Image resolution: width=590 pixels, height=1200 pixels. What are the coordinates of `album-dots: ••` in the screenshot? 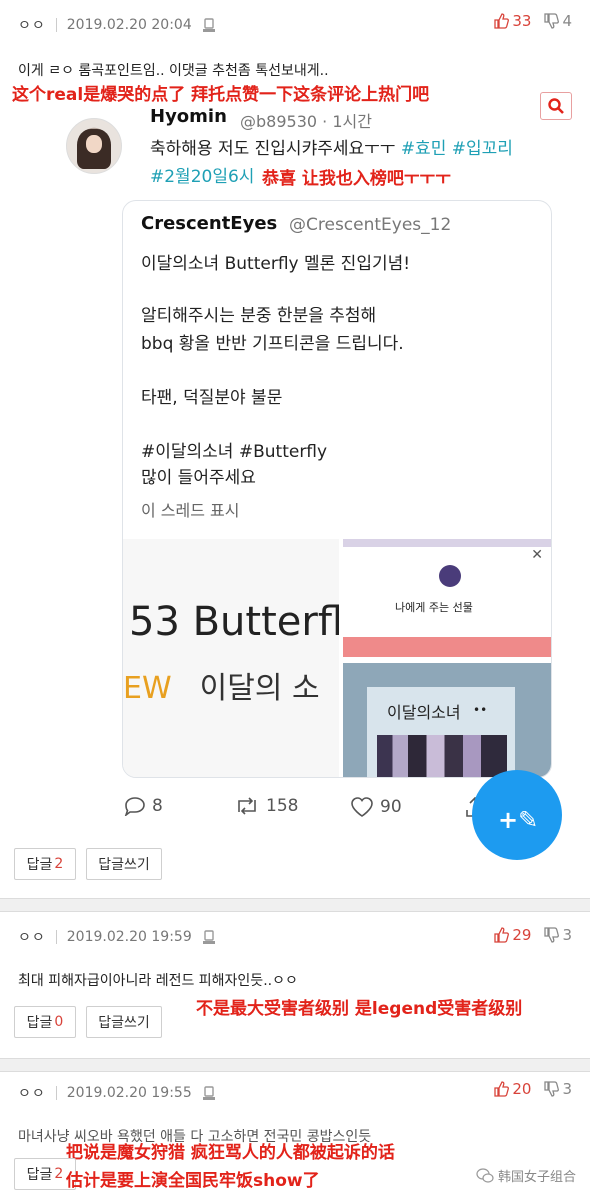 It's located at (480, 710).